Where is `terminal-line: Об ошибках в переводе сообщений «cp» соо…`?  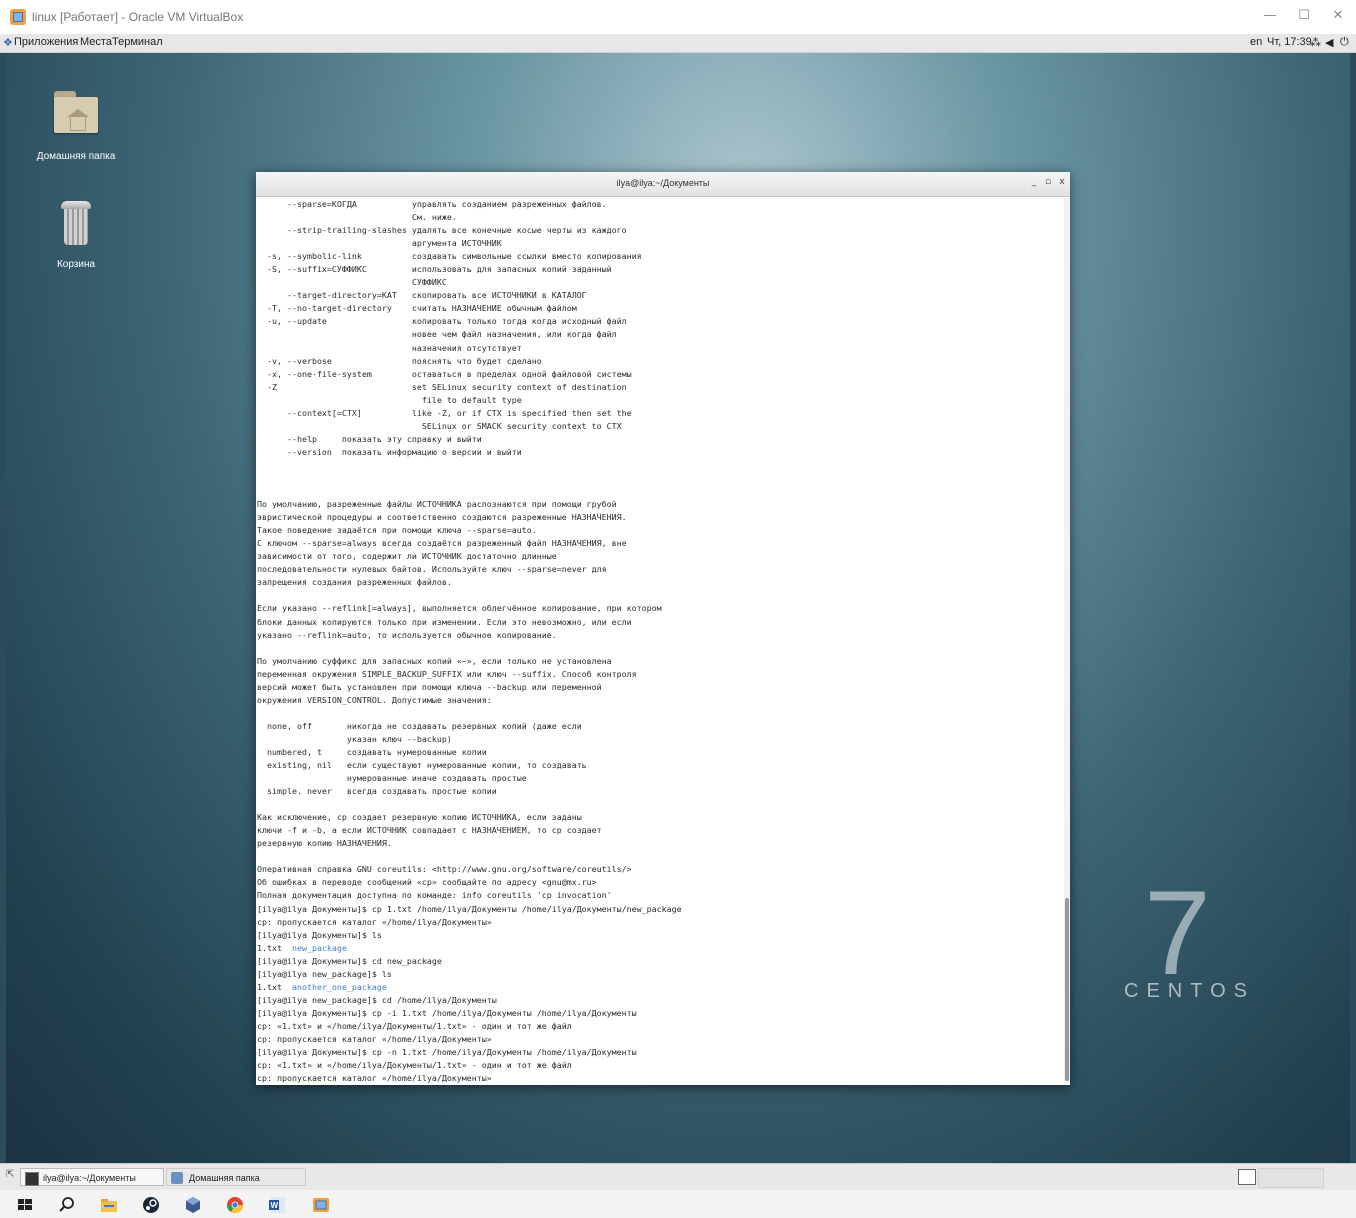
terminal-line: Об ошибках в переводе сообщений «cp» соо… is located at coordinates (660, 882).